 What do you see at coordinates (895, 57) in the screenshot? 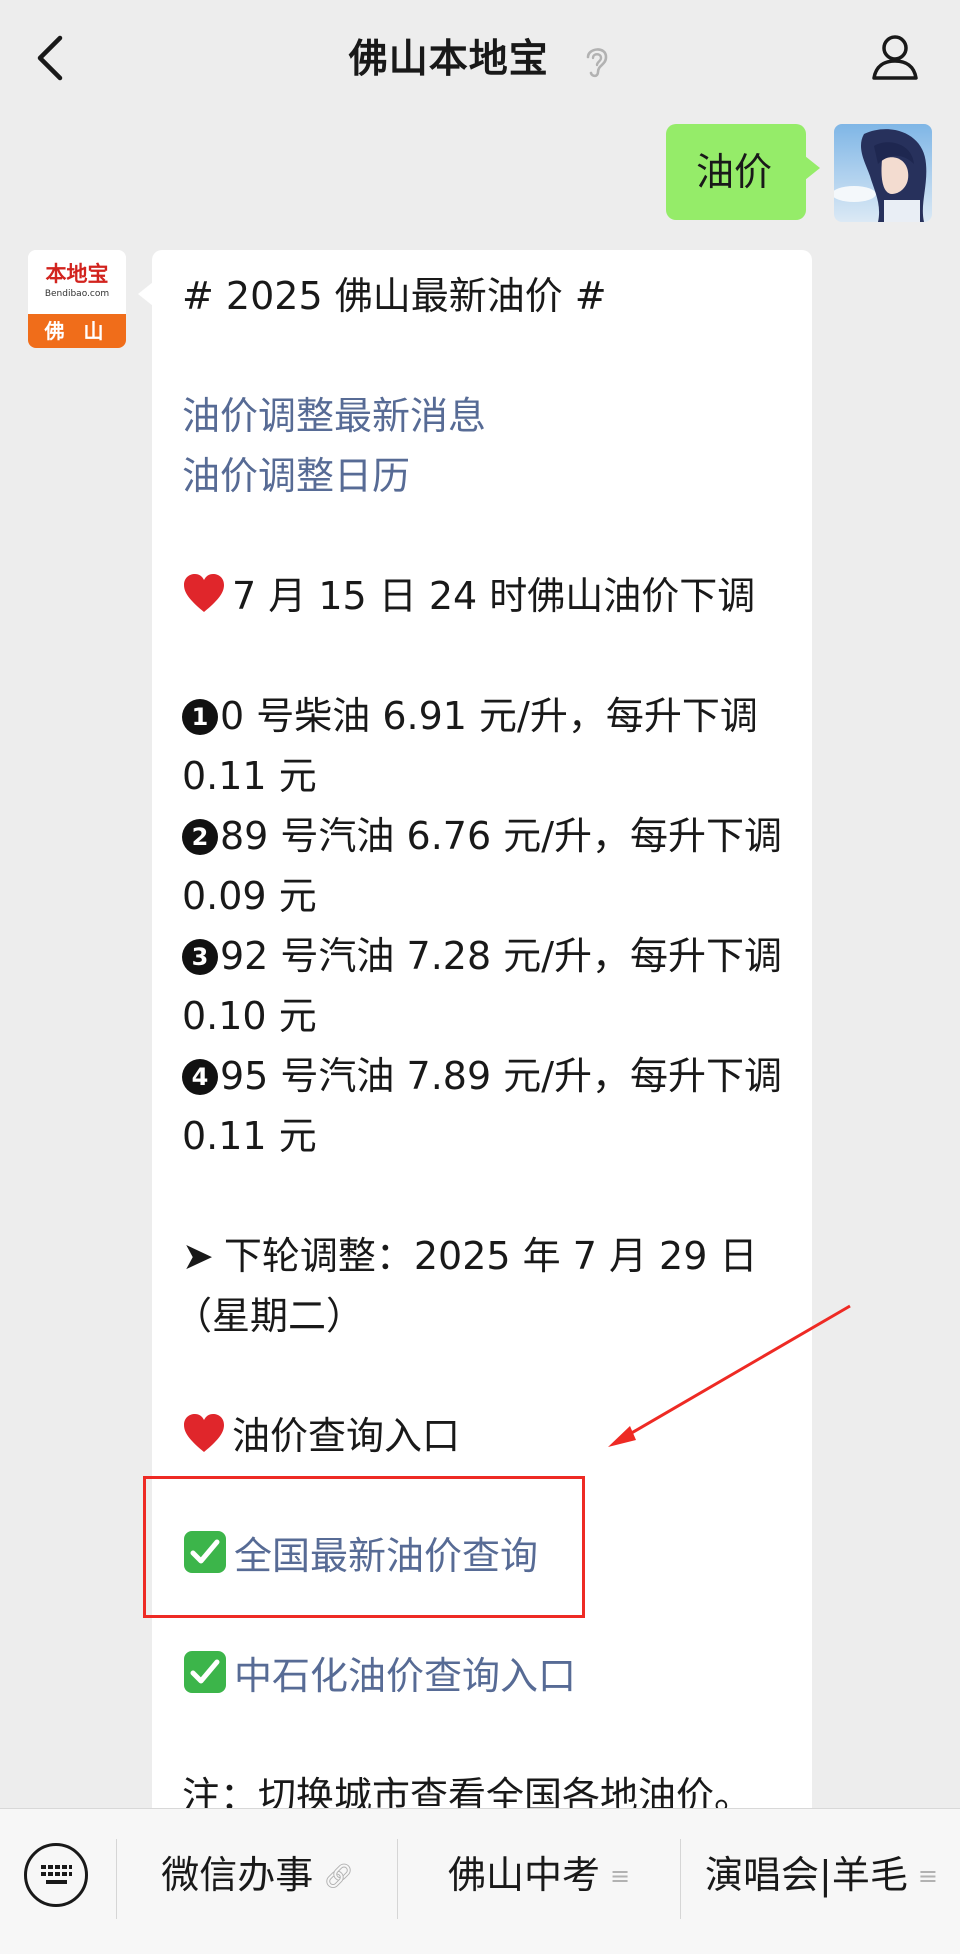
I see `profile-icon` at bounding box center [895, 57].